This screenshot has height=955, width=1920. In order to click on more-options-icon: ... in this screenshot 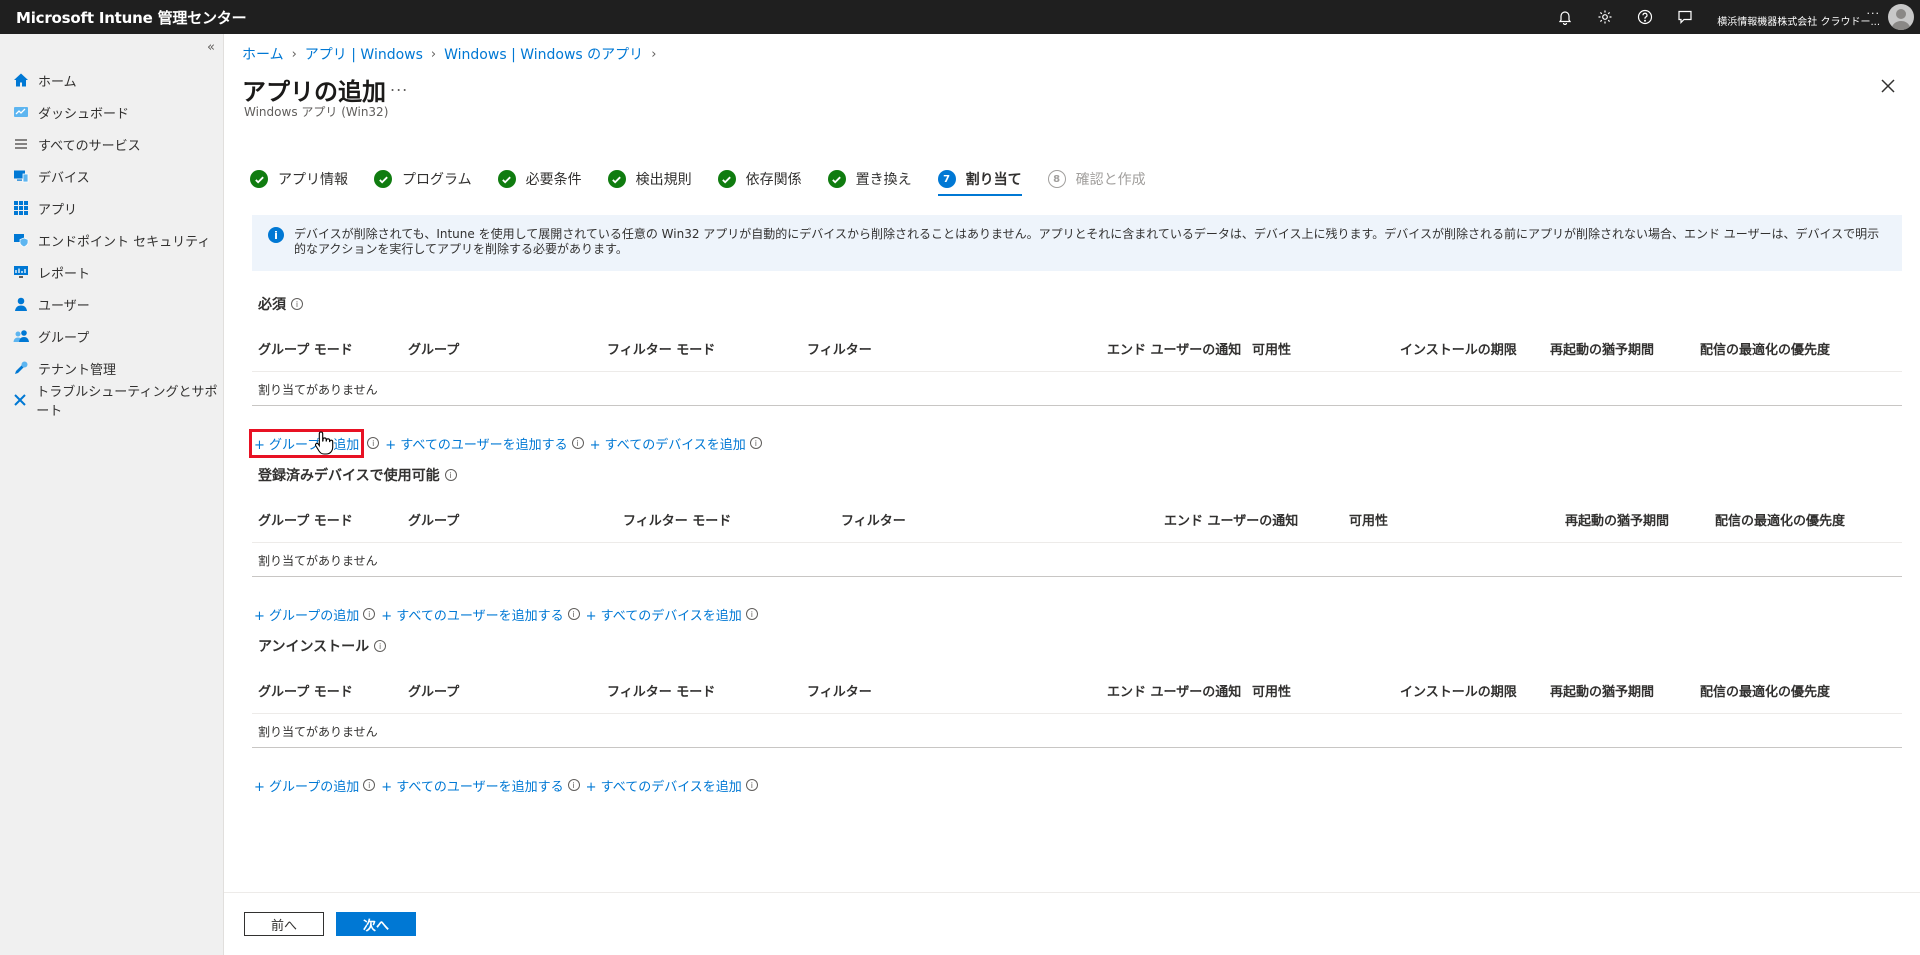, I will do `click(399, 85)`.